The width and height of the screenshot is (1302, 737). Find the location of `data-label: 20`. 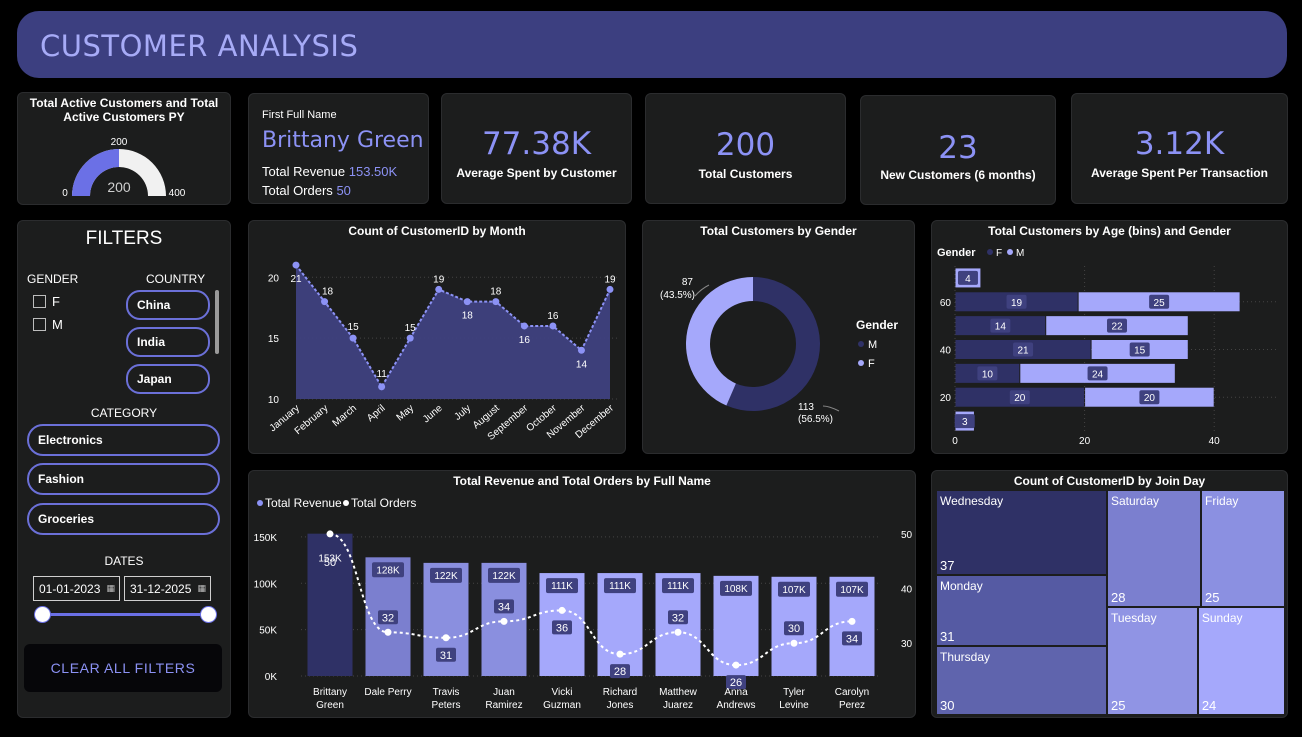

data-label: 20 is located at coordinates (1150, 398).